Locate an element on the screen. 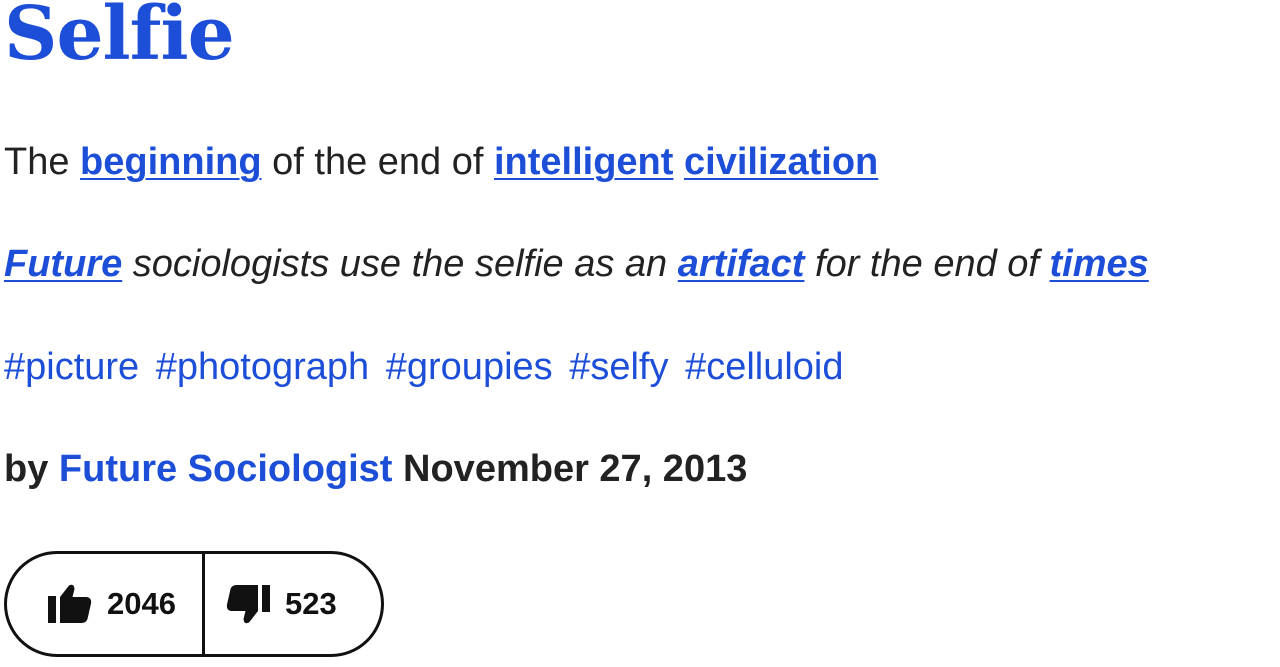  upvote-button: 2046 is located at coordinates (106, 604).